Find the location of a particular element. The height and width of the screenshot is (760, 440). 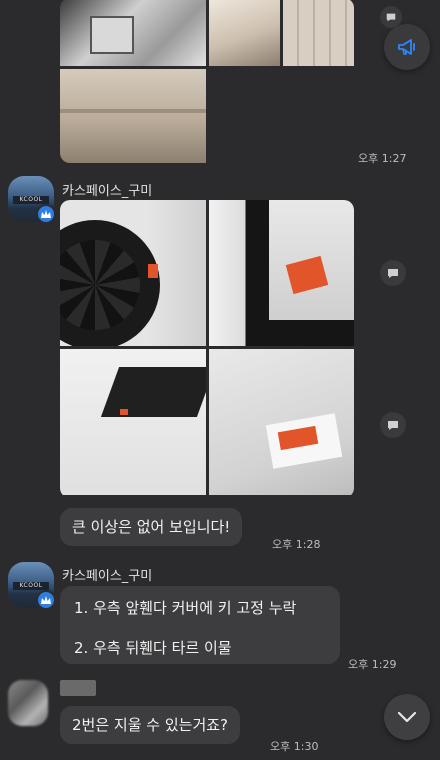

announcement-button is located at coordinates (407, 47).